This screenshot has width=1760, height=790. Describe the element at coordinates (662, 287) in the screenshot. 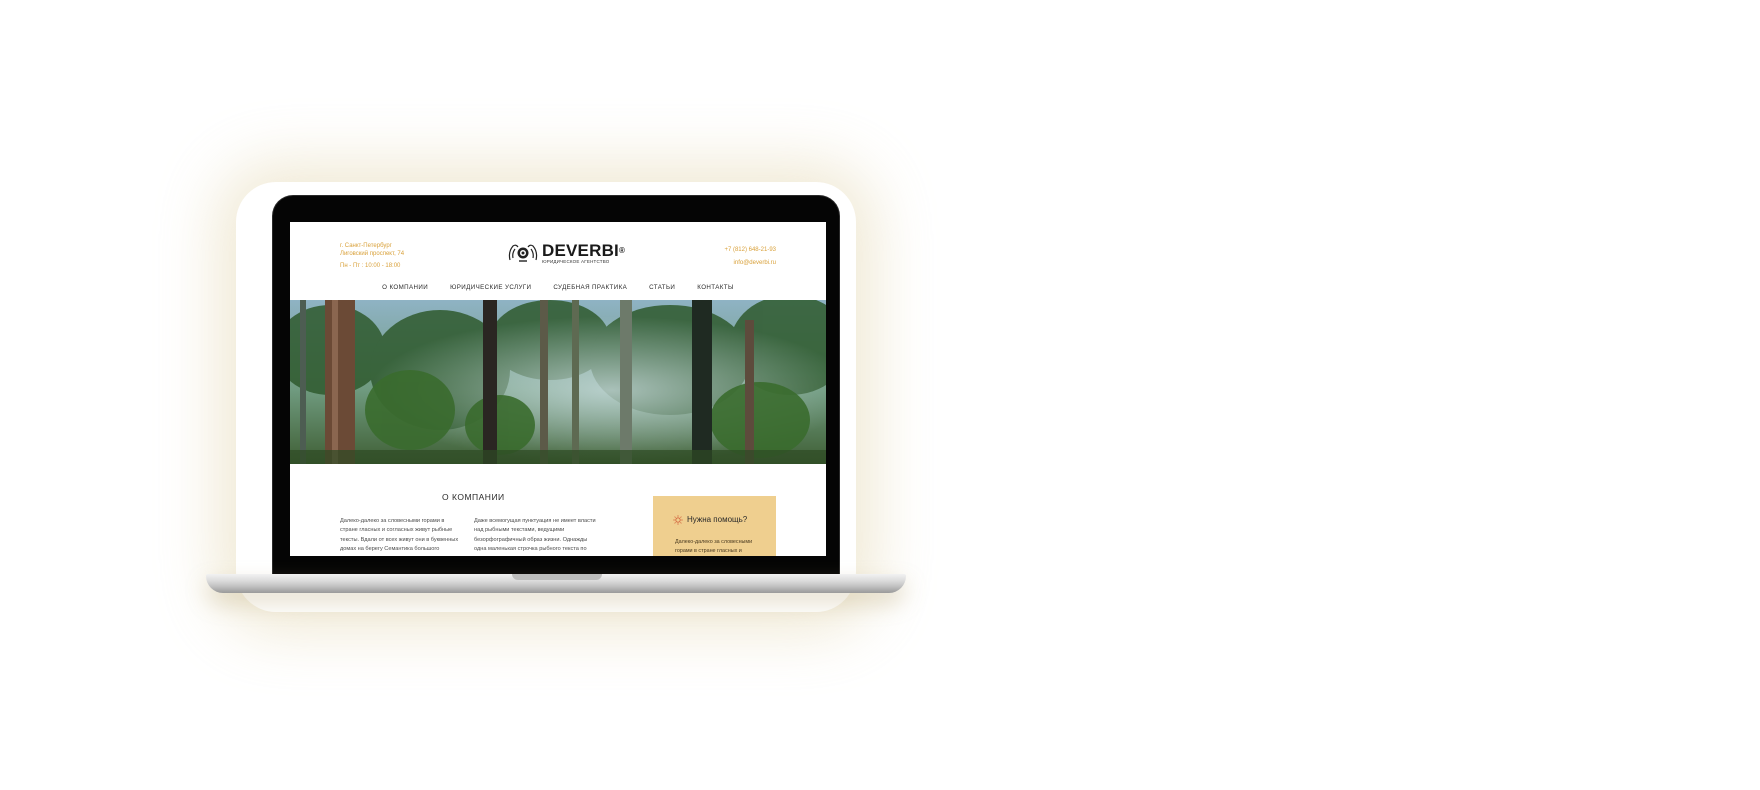

I see `nav-item-articles: СТАТЬИ` at that location.